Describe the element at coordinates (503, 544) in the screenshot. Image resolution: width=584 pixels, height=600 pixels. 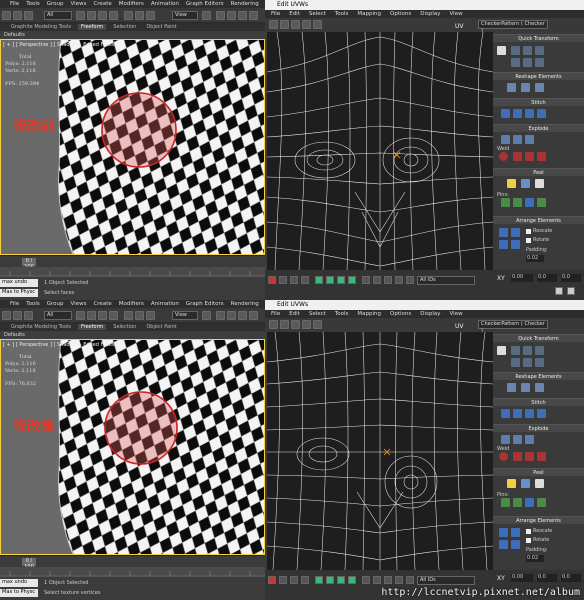
I see `pack-together-icon` at that location.